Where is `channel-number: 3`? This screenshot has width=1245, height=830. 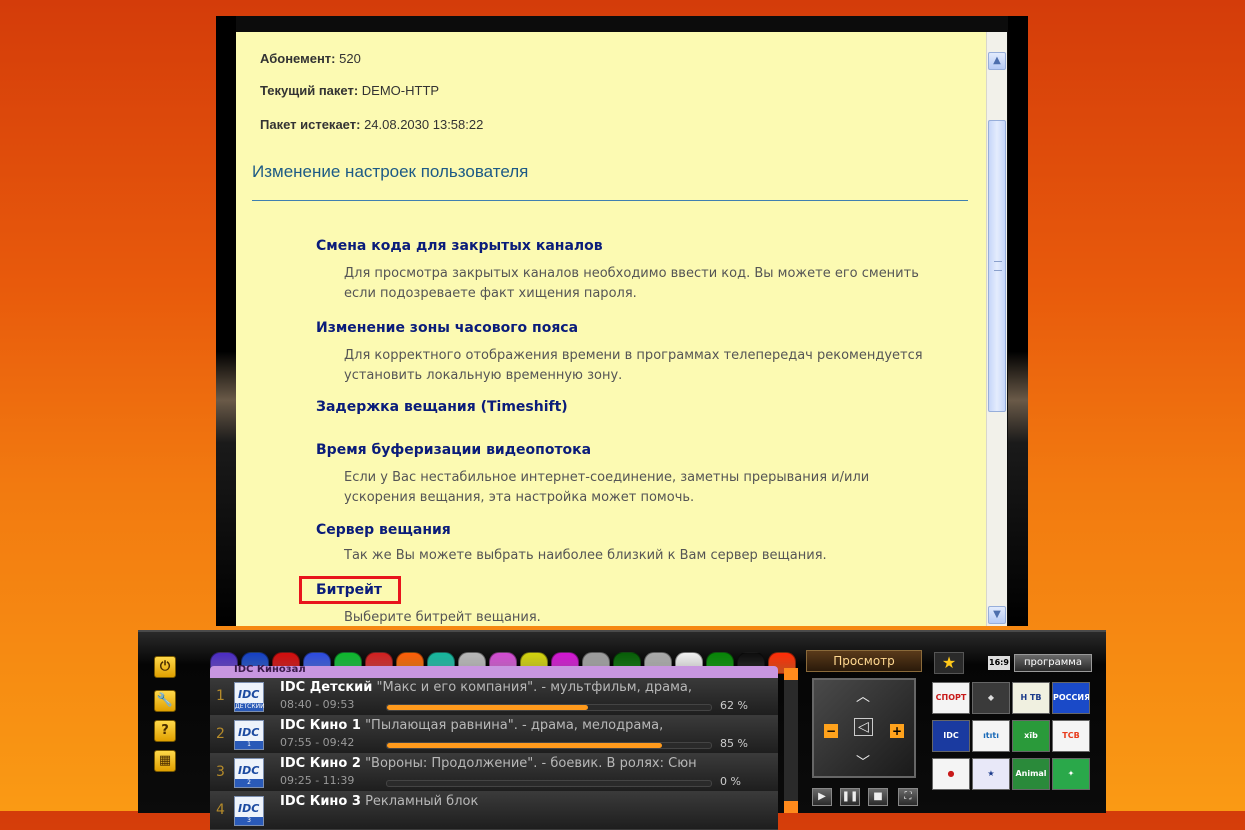 channel-number: 3 is located at coordinates (220, 772).